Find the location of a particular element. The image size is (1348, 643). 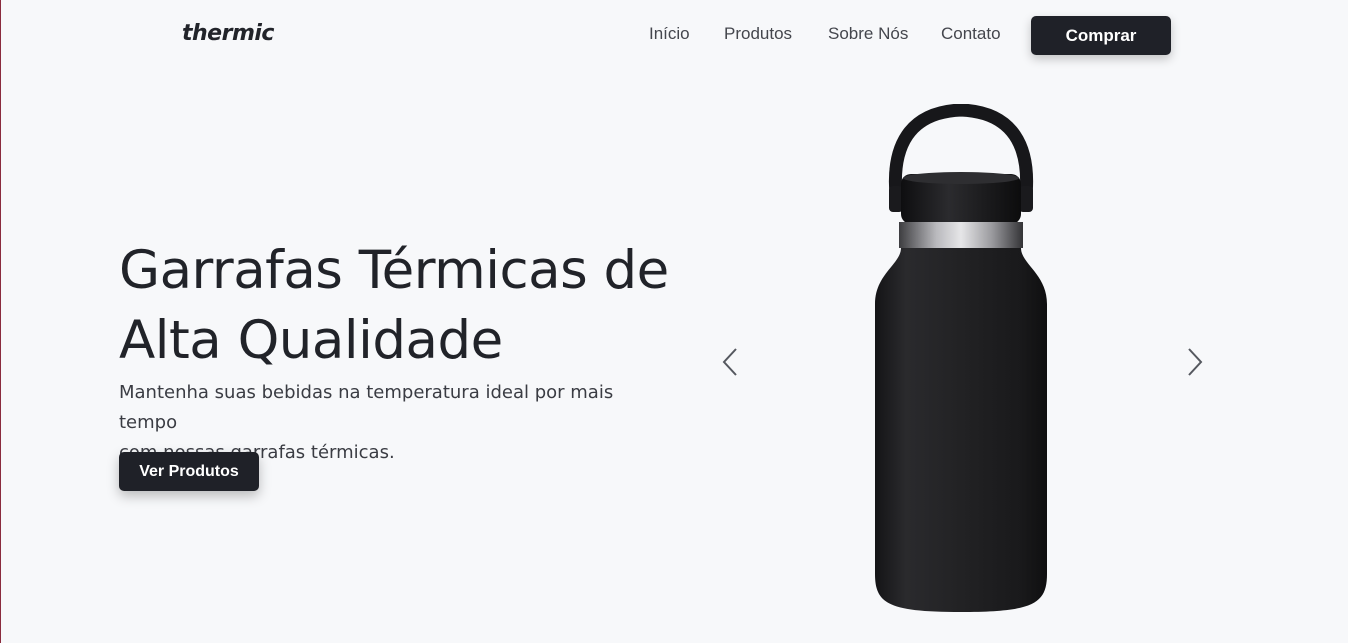

chevron-left-icon is located at coordinates (729, 362).